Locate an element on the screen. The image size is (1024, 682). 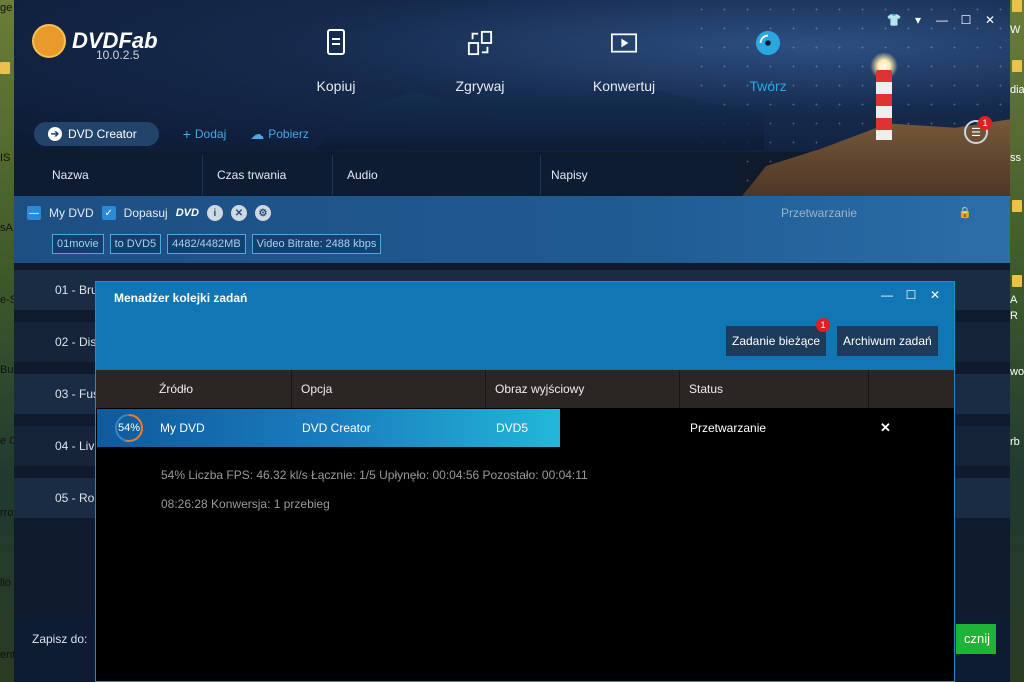
column-output: Obraz wyjściowy is located at coordinates (540, 389).